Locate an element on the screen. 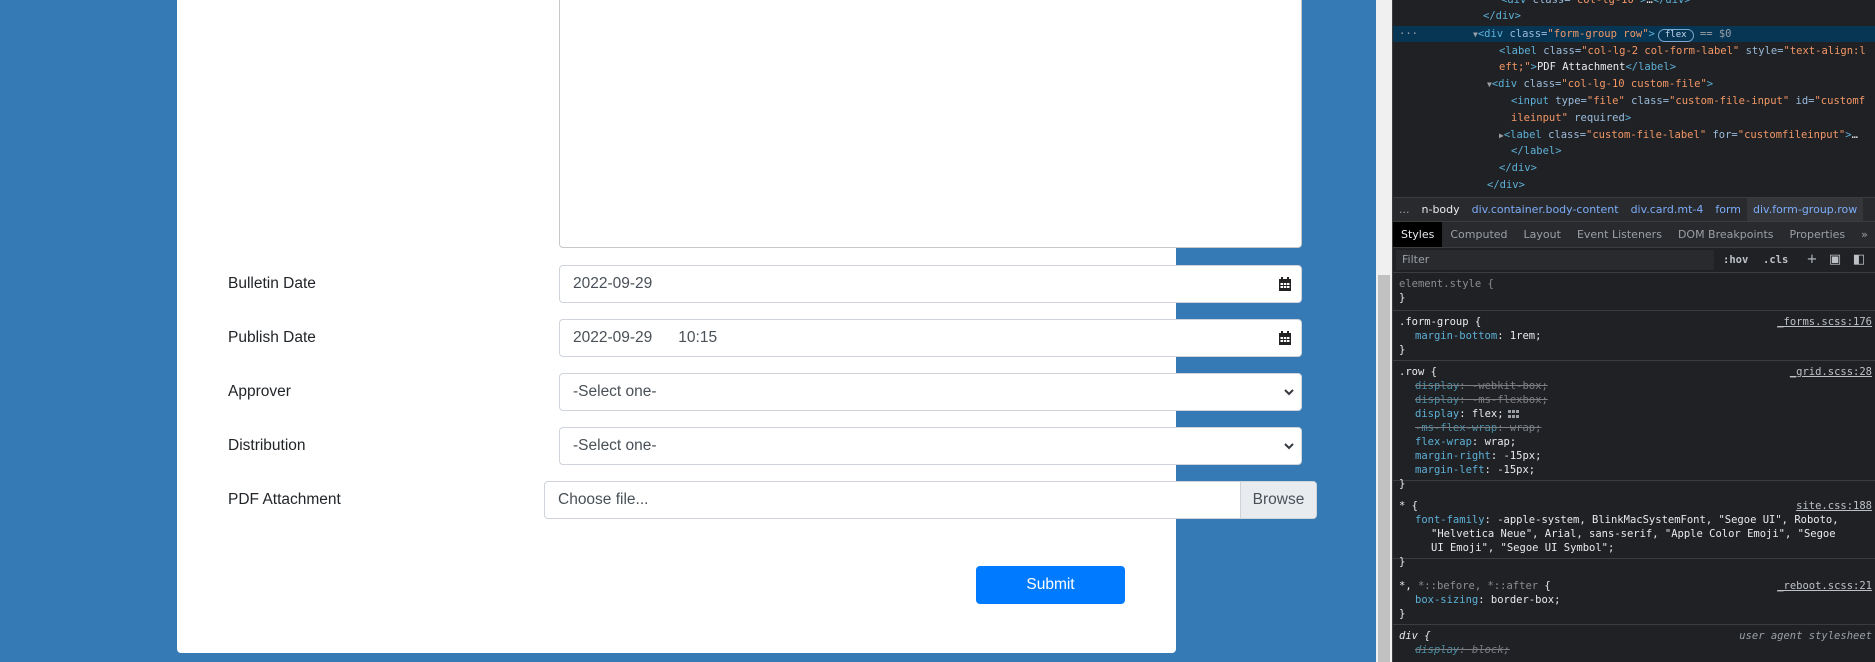 The image size is (1875, 662). publish-date-value: 2022-09-29 is located at coordinates (613, 337).